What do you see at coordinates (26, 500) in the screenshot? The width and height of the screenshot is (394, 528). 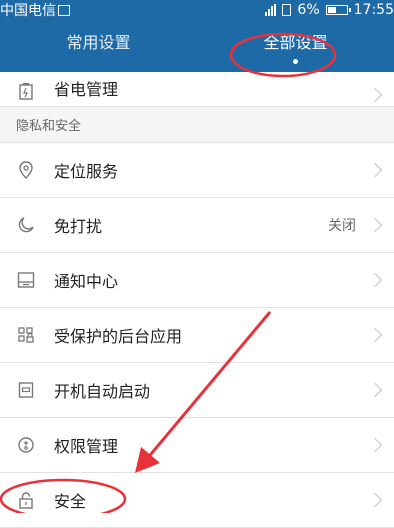 I see `lock-icon` at bounding box center [26, 500].